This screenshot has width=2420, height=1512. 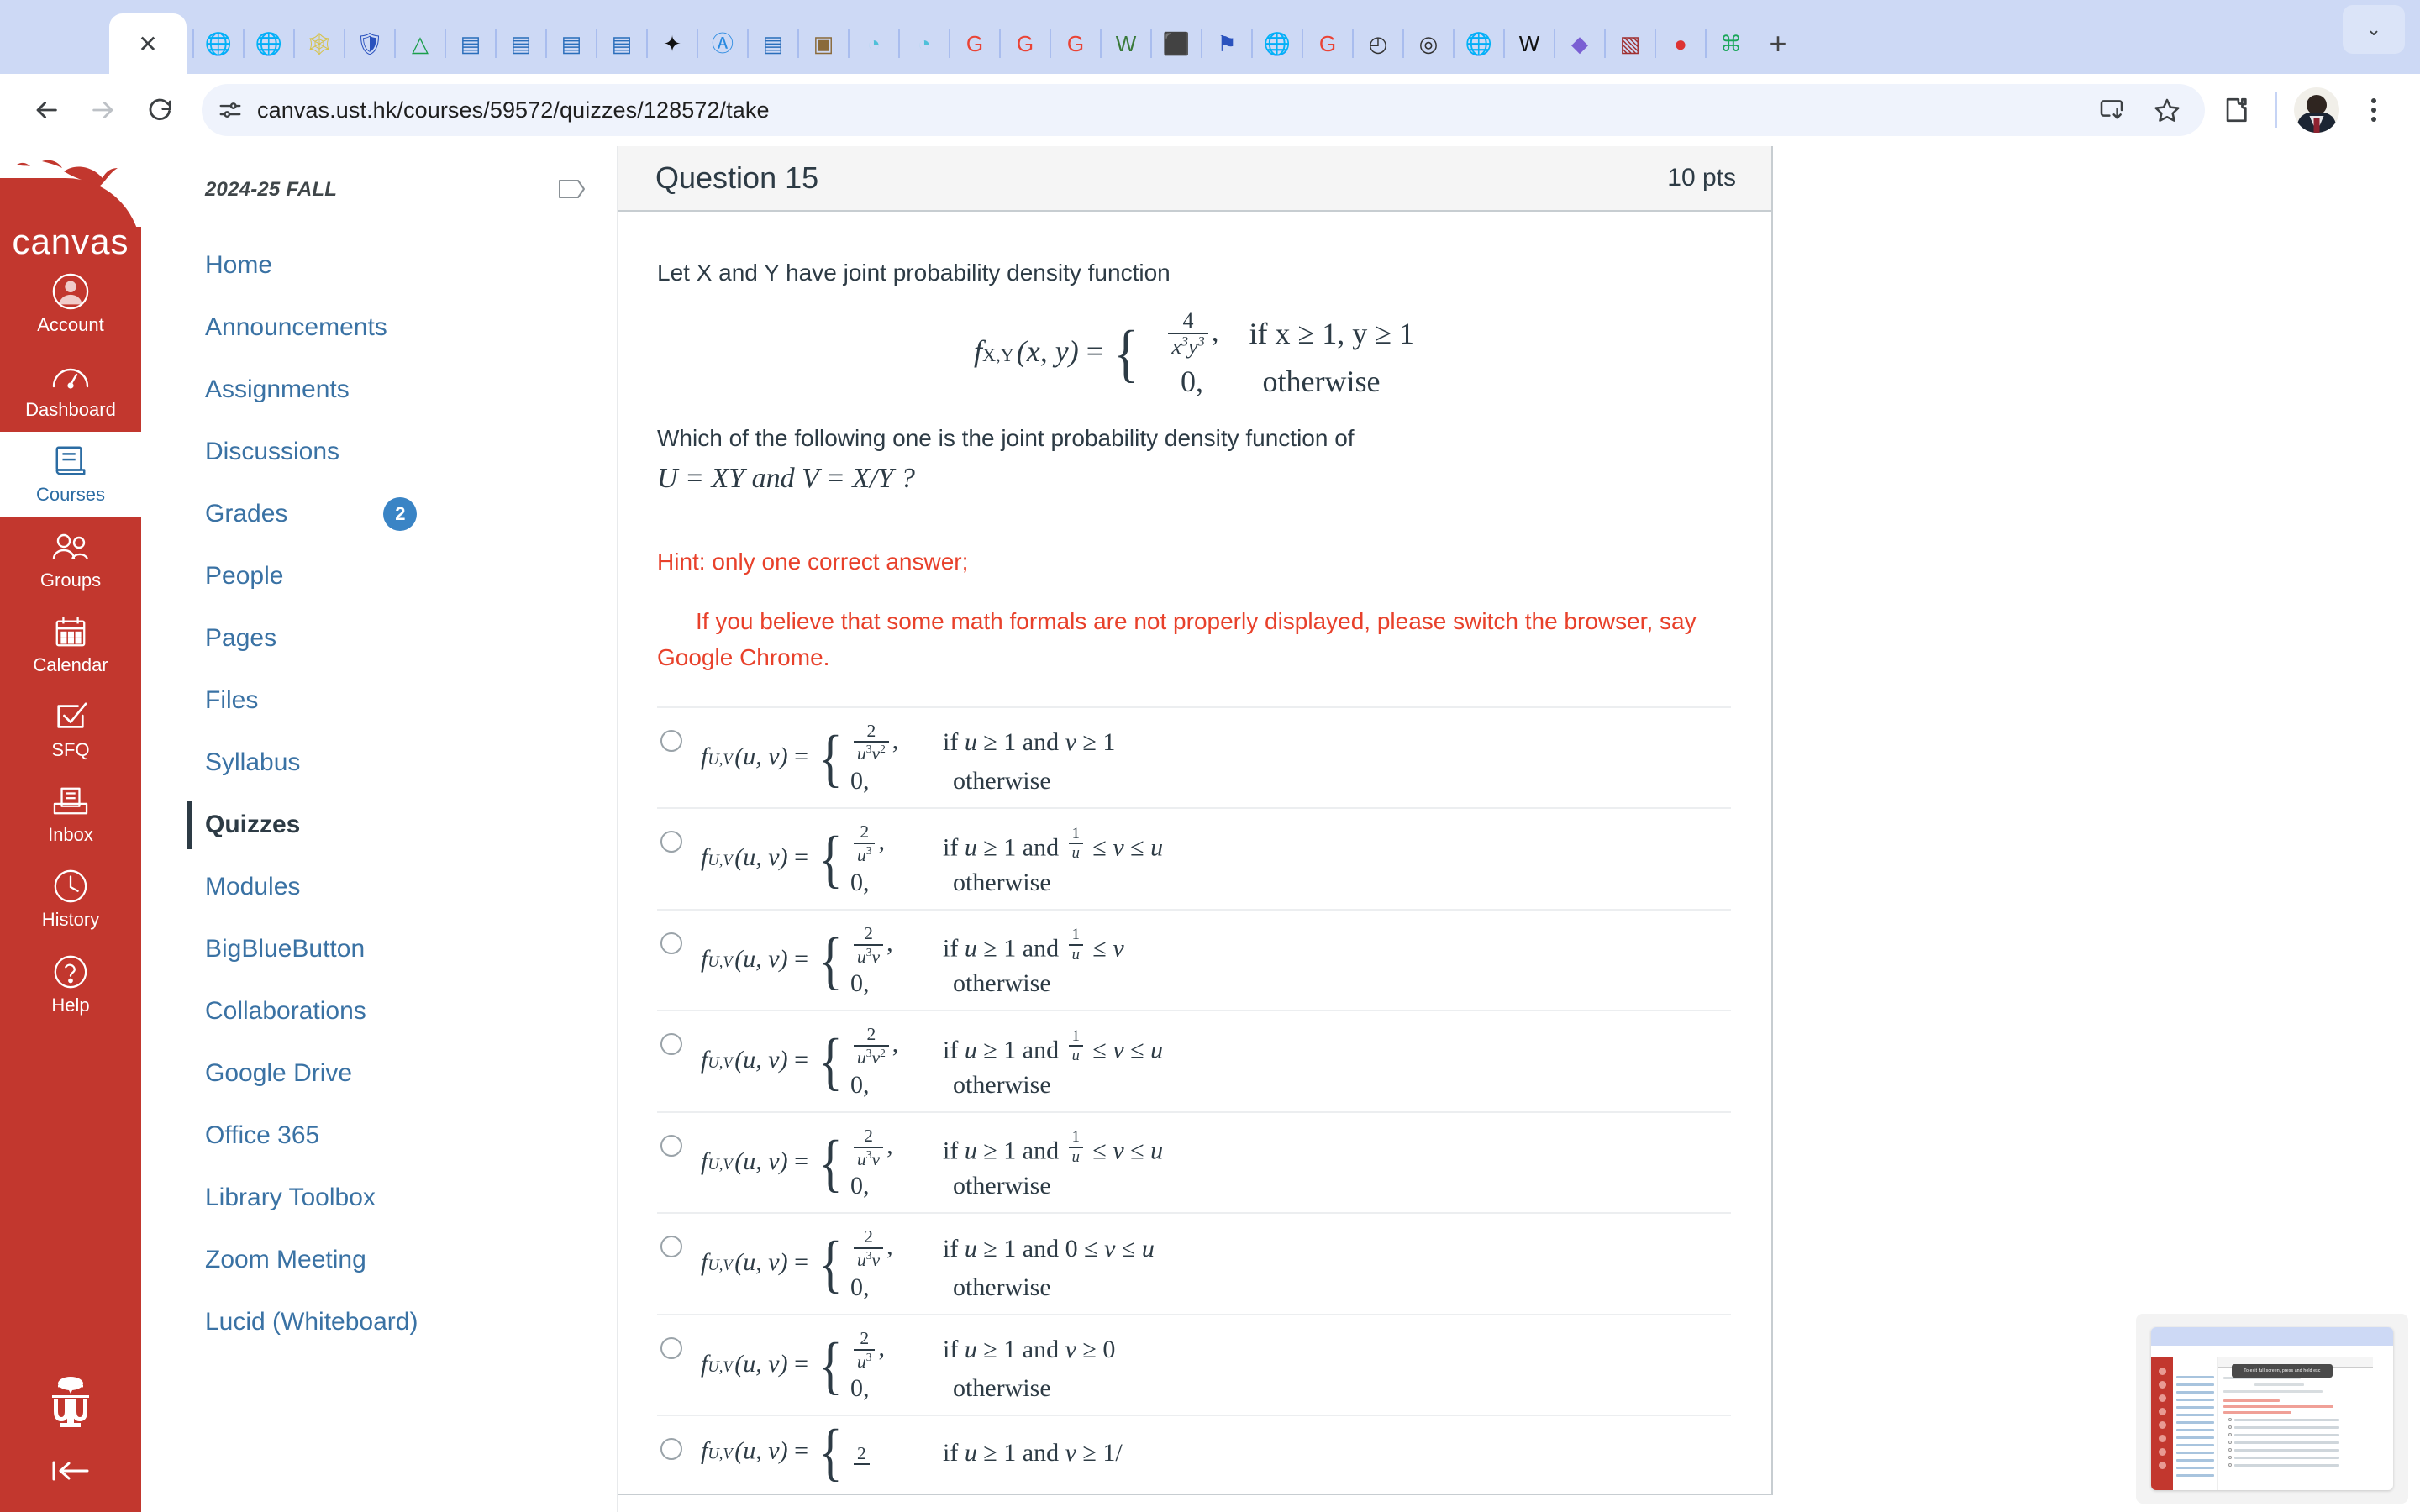 What do you see at coordinates (1579, 43) in the screenshot?
I see `pinned-tab-gem-gradient: ◆` at bounding box center [1579, 43].